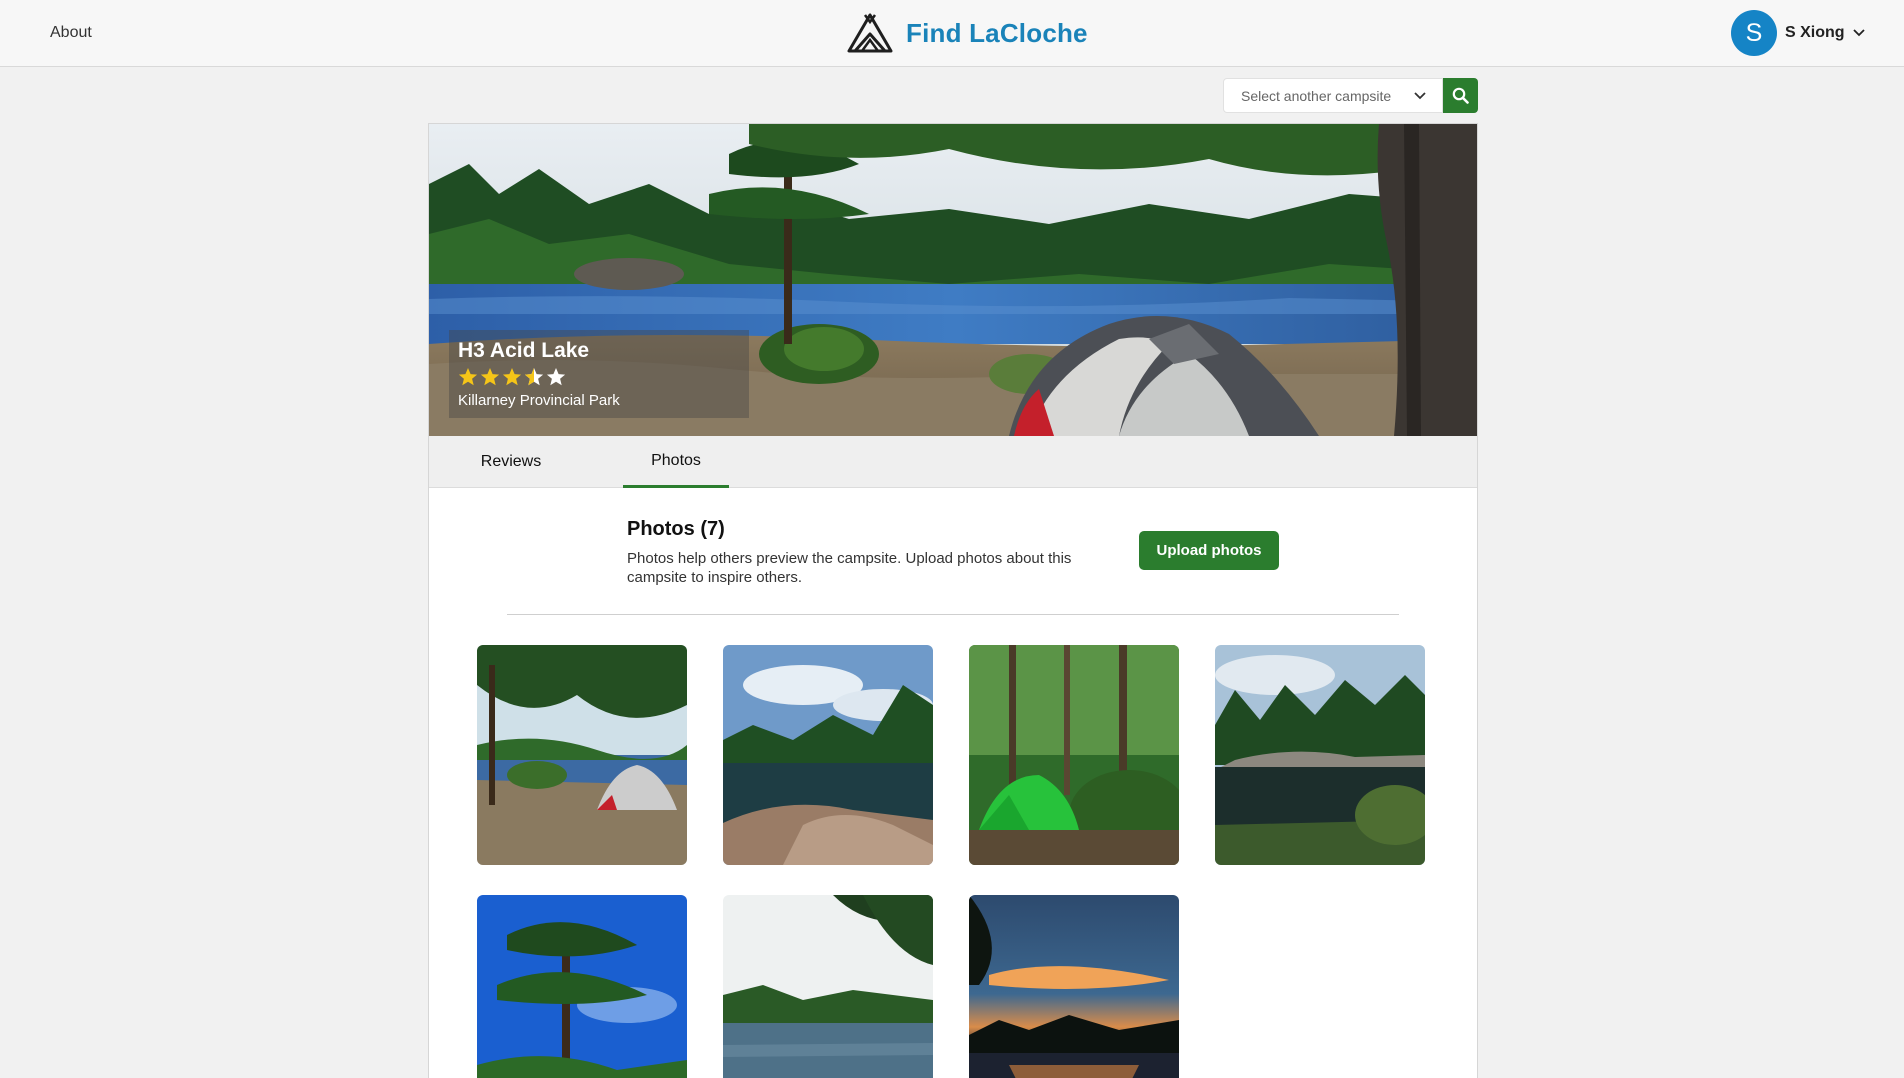  Describe the element at coordinates (71, 33) in the screenshot. I see `nav-about-link: About` at that location.